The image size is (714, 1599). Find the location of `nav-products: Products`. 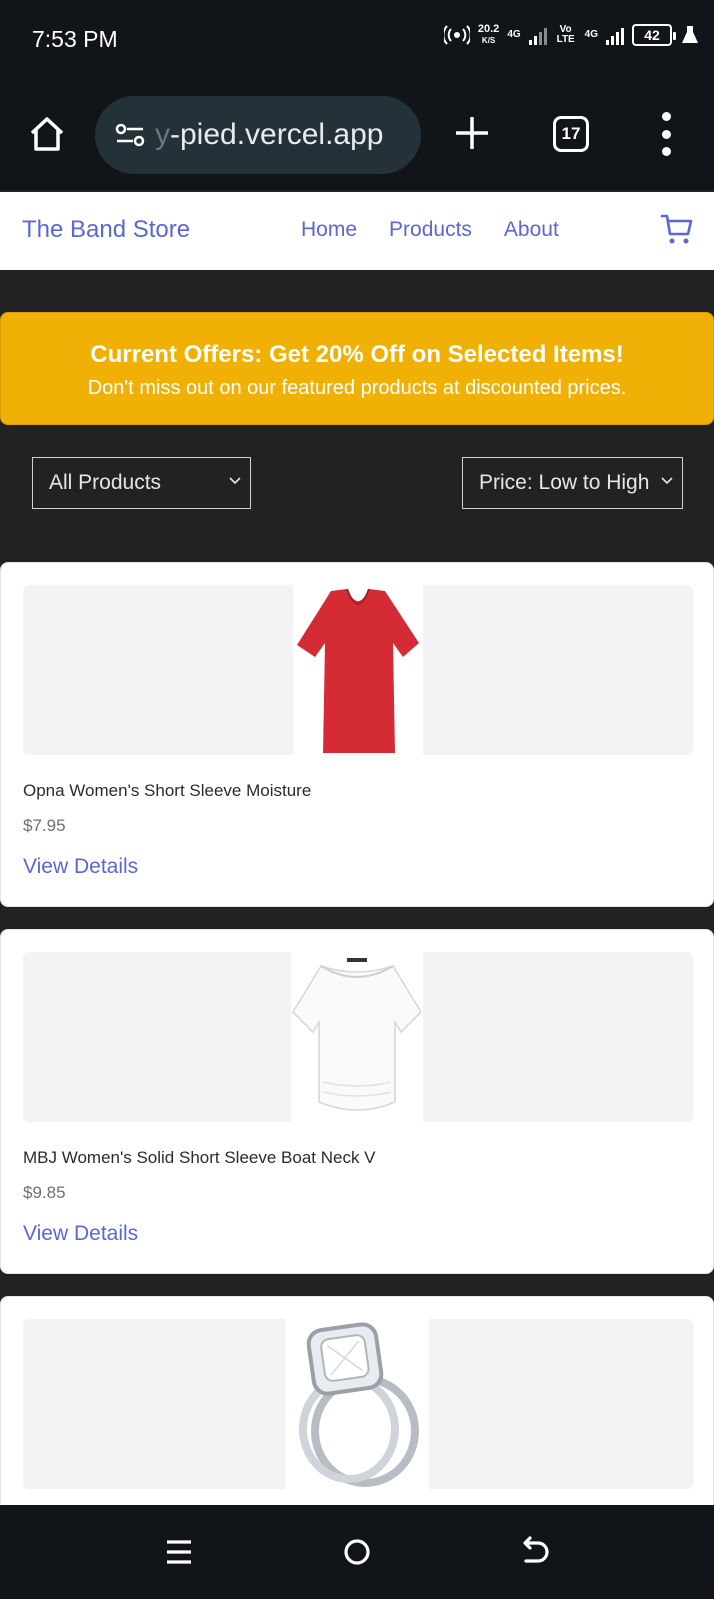

nav-products: Products is located at coordinates (430, 230).